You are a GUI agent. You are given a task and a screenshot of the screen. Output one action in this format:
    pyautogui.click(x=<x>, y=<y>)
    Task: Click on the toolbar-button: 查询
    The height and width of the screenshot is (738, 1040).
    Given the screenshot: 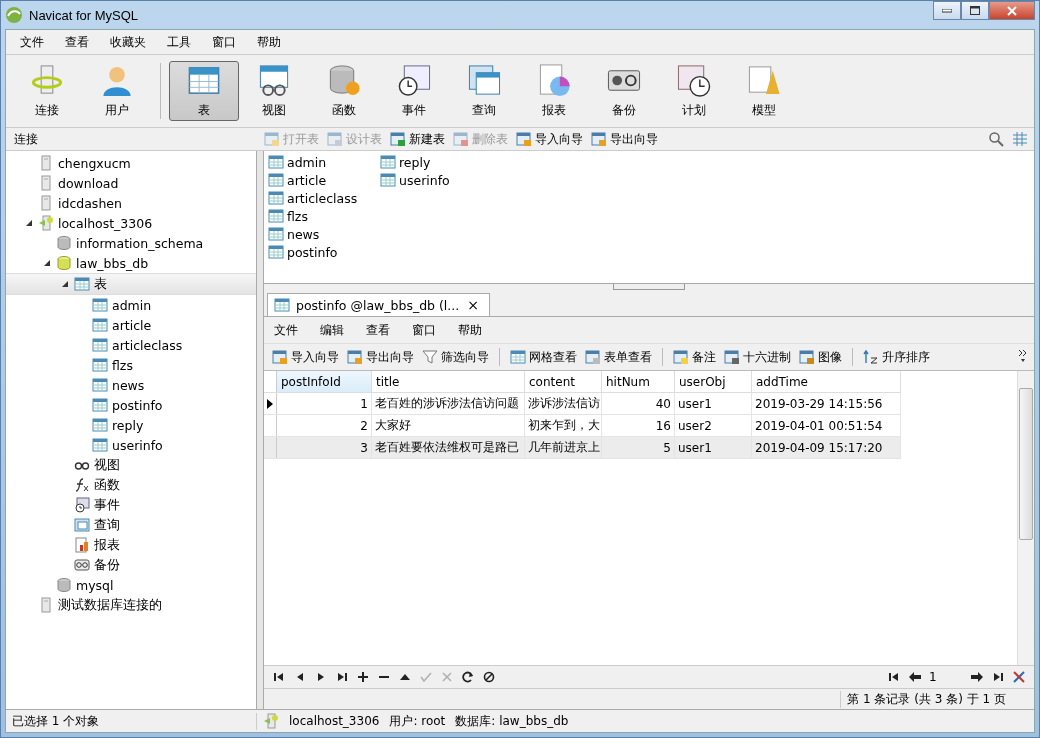 What is the action you would take?
    pyautogui.click(x=484, y=91)
    